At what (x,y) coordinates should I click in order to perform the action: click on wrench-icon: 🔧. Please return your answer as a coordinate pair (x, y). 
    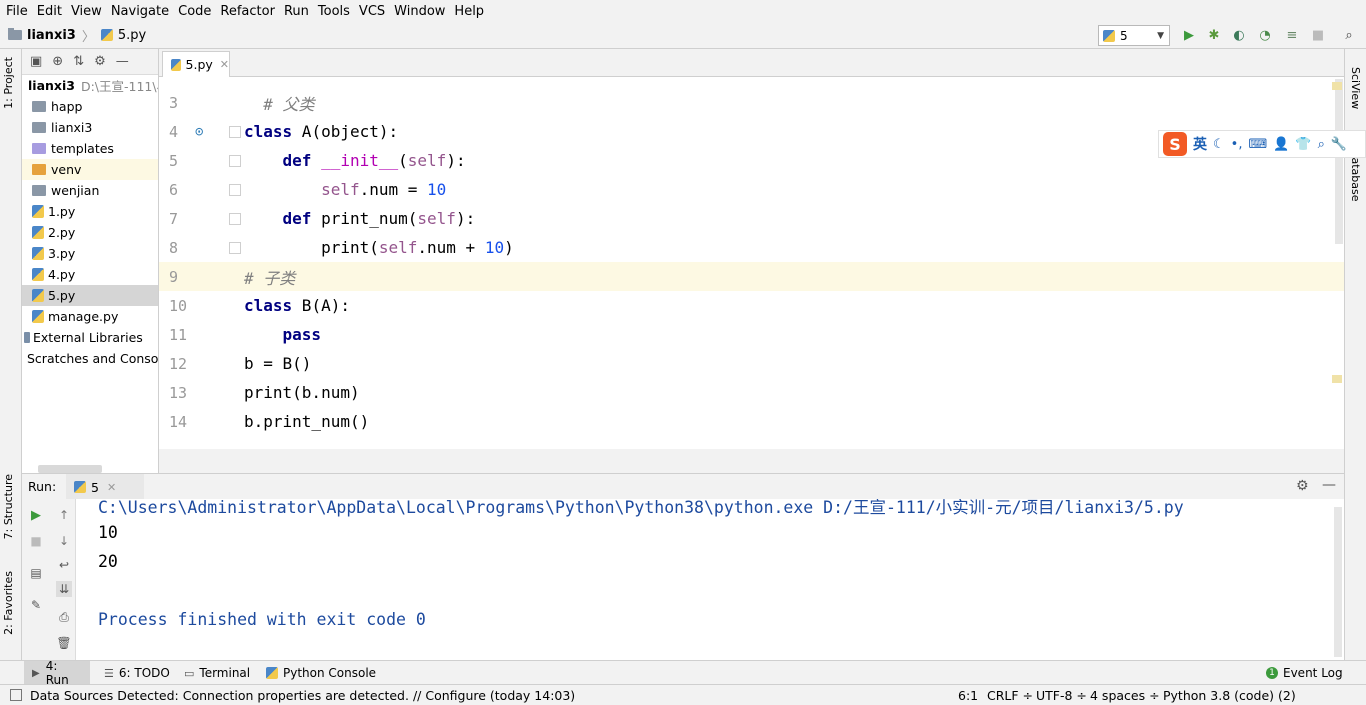
    Looking at the image, I should click on (1339, 144).